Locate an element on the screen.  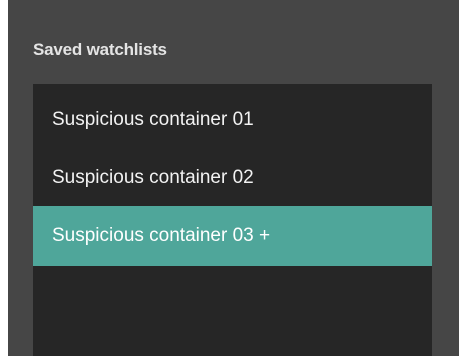
watchlist-item: Suspicious container 01 is located at coordinates (232, 120).